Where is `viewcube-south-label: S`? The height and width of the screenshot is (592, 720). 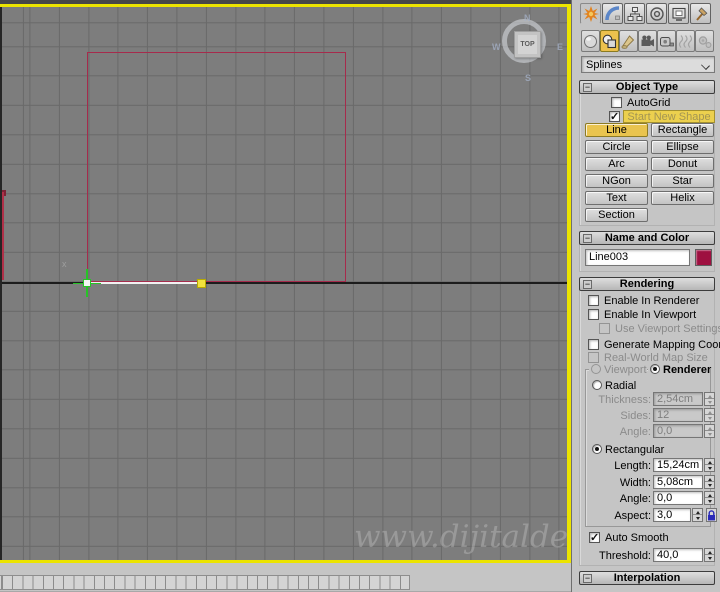 viewcube-south-label: S is located at coordinates (528, 78).